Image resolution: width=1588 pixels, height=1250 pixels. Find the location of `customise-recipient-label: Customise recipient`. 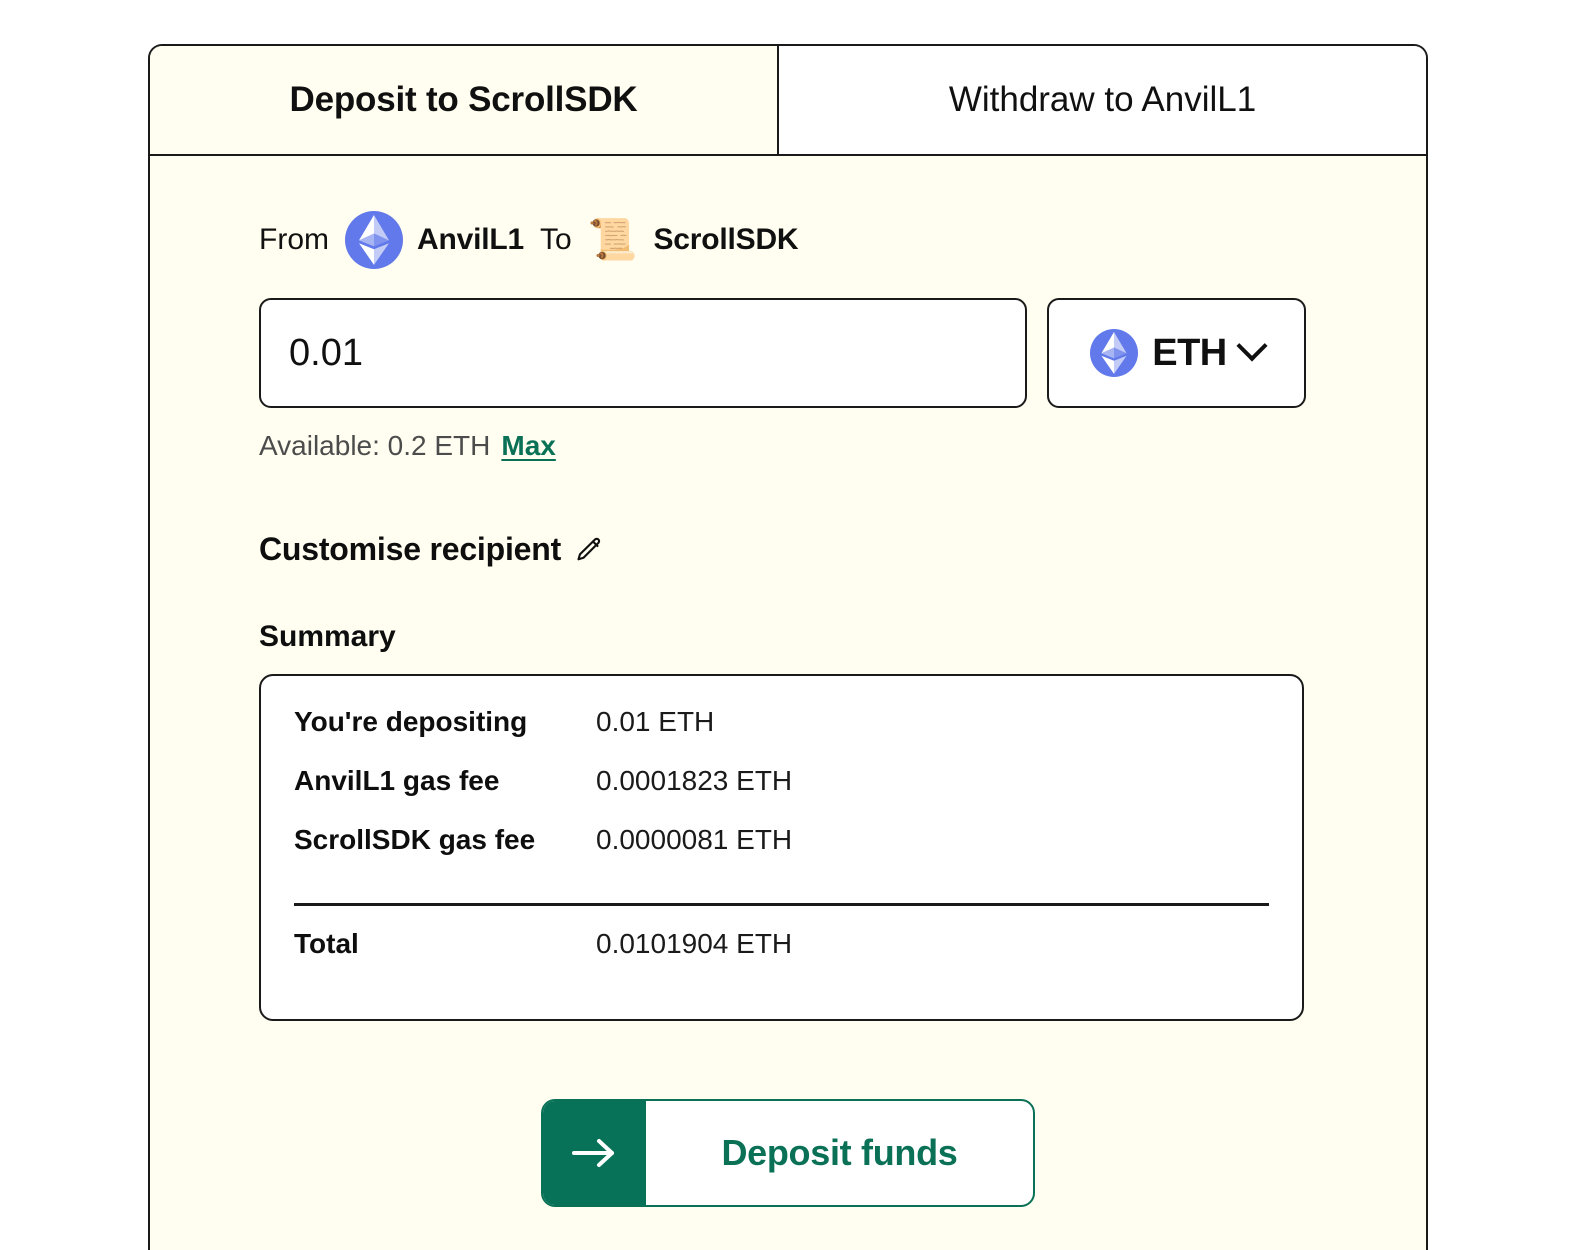

customise-recipient-label: Customise recipient is located at coordinates (410, 549).